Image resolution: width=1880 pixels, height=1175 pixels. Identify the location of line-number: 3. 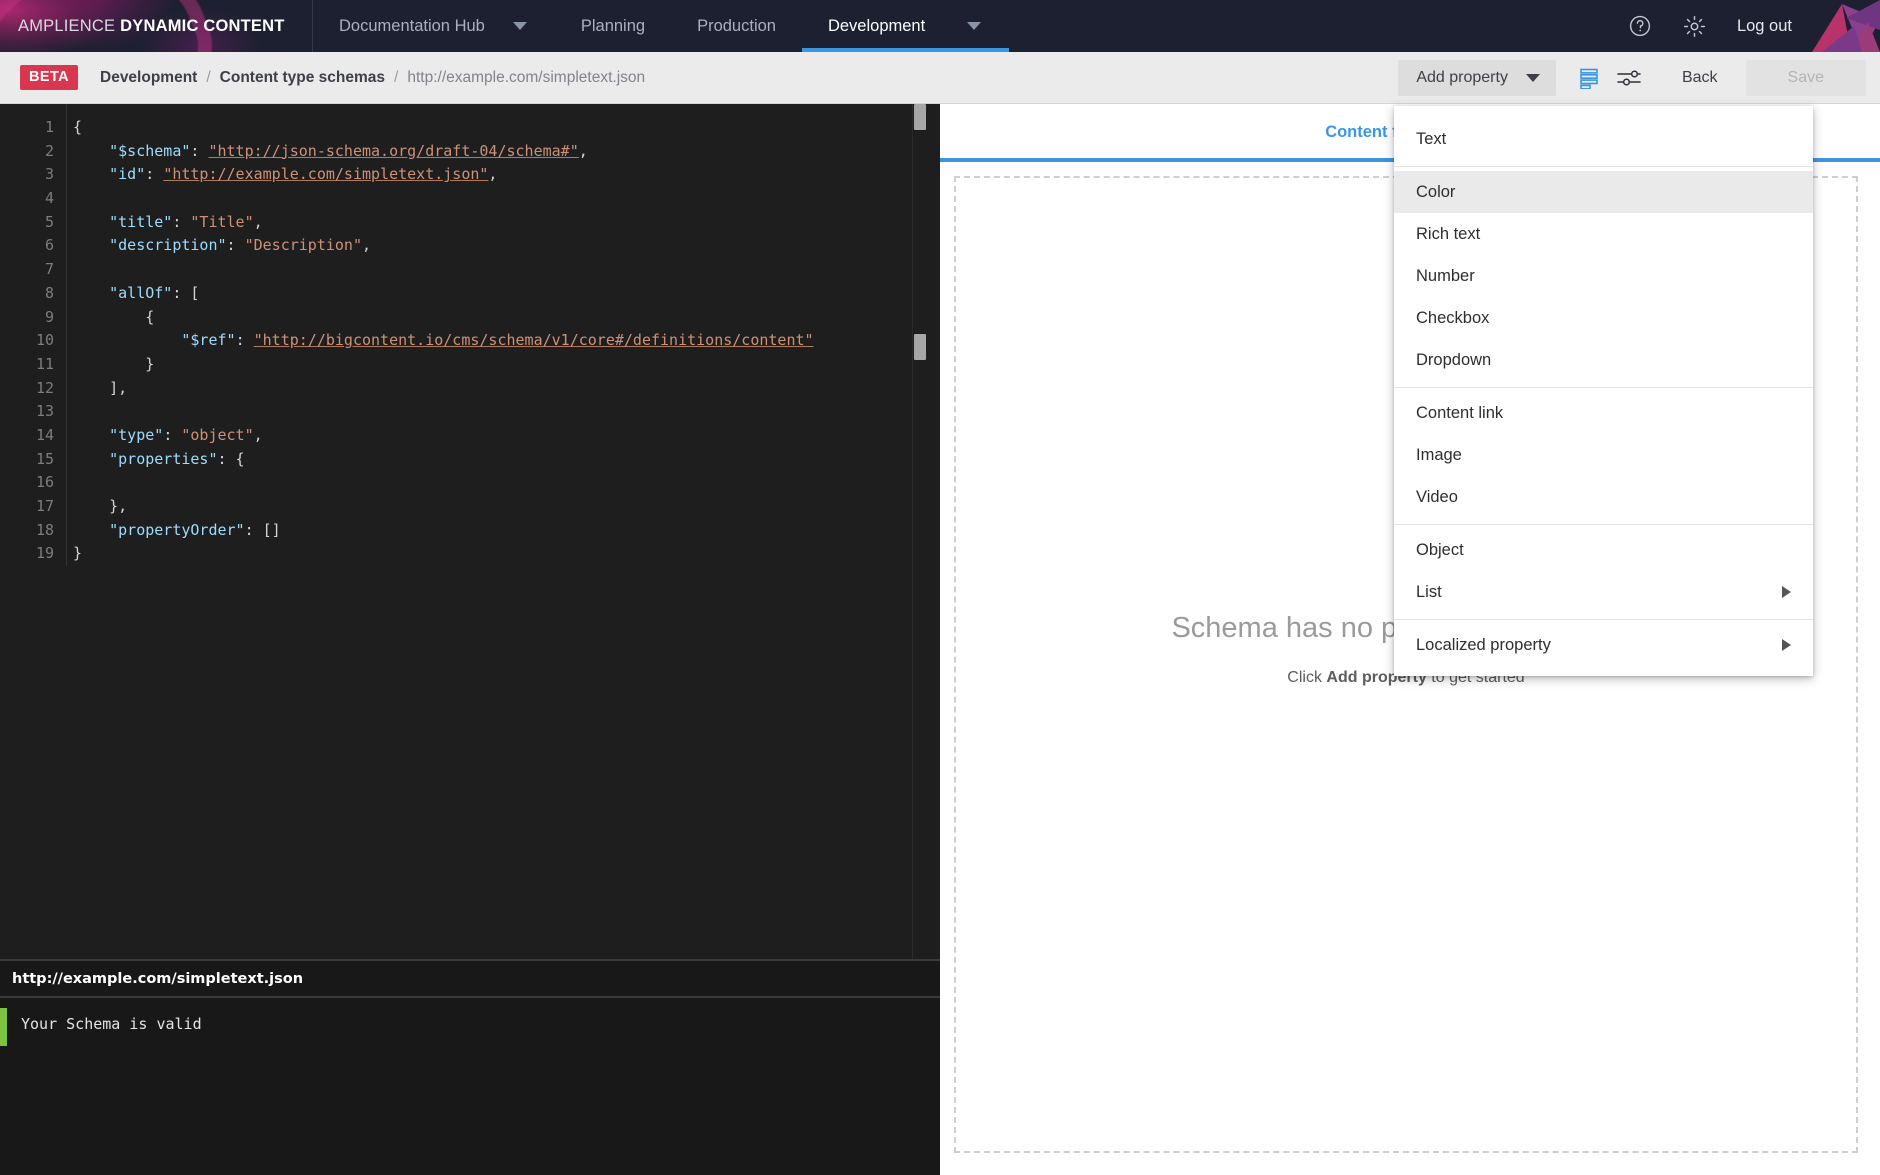
(49, 174).